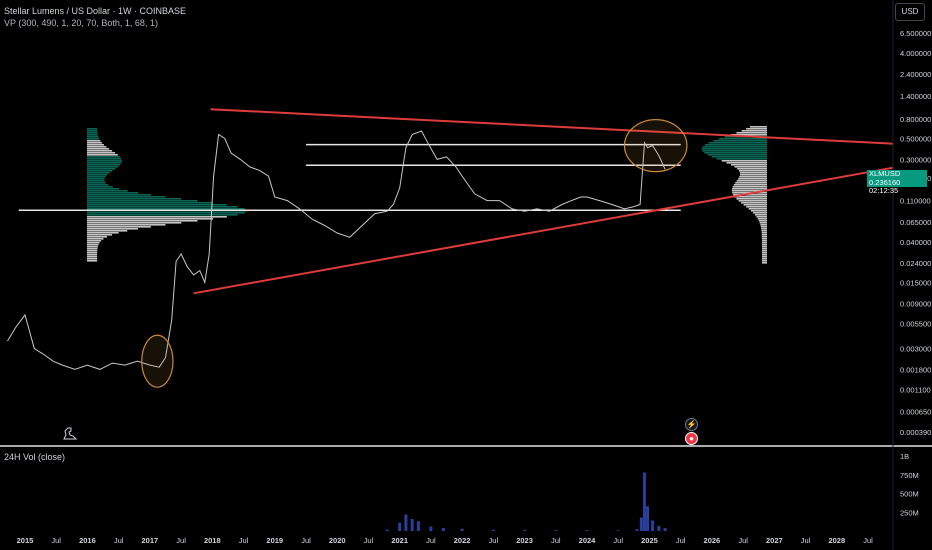  I want to click on price-tick-label: 1.400000, so click(915, 96).